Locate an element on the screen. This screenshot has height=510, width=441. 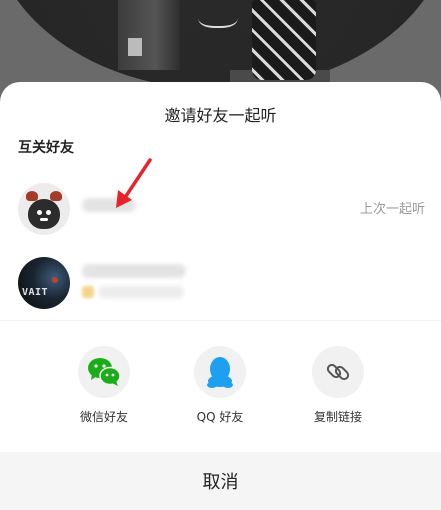
background-door-sign is located at coordinates (135, 47).